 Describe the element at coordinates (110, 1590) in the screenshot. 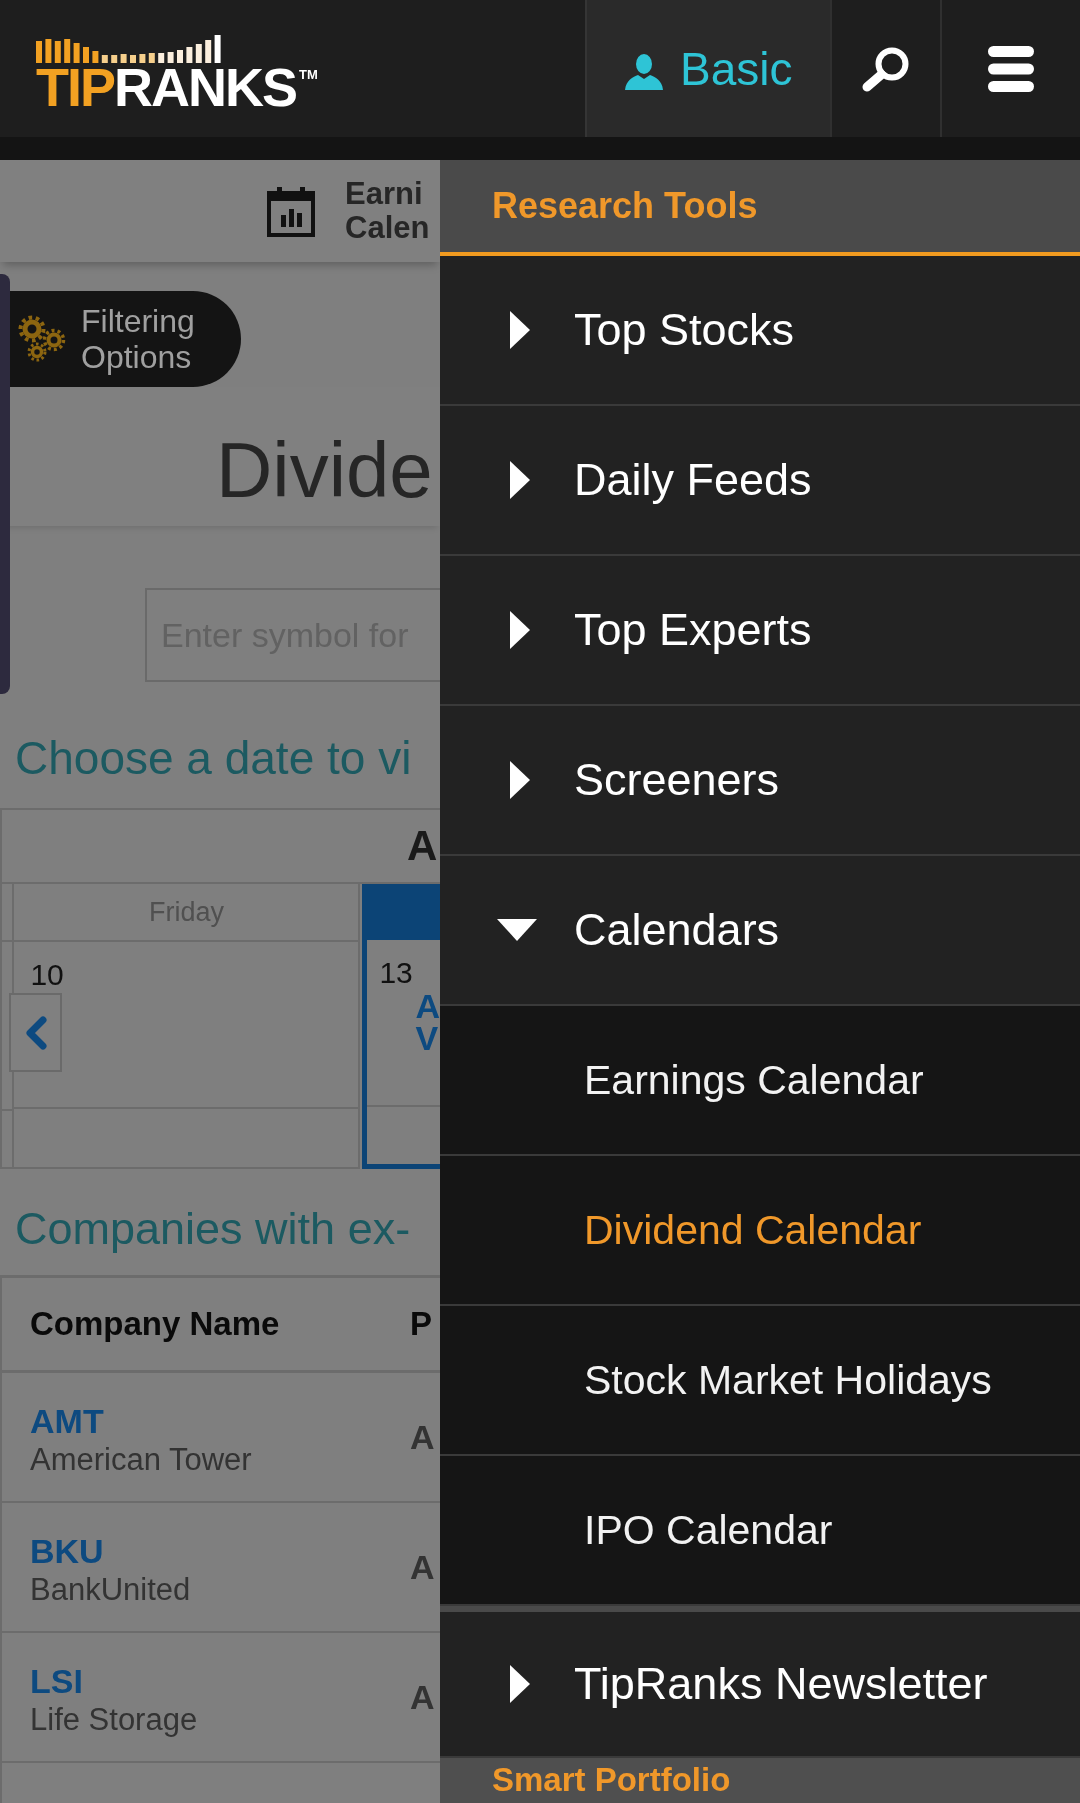

I see `company-name: BankUnited` at that location.